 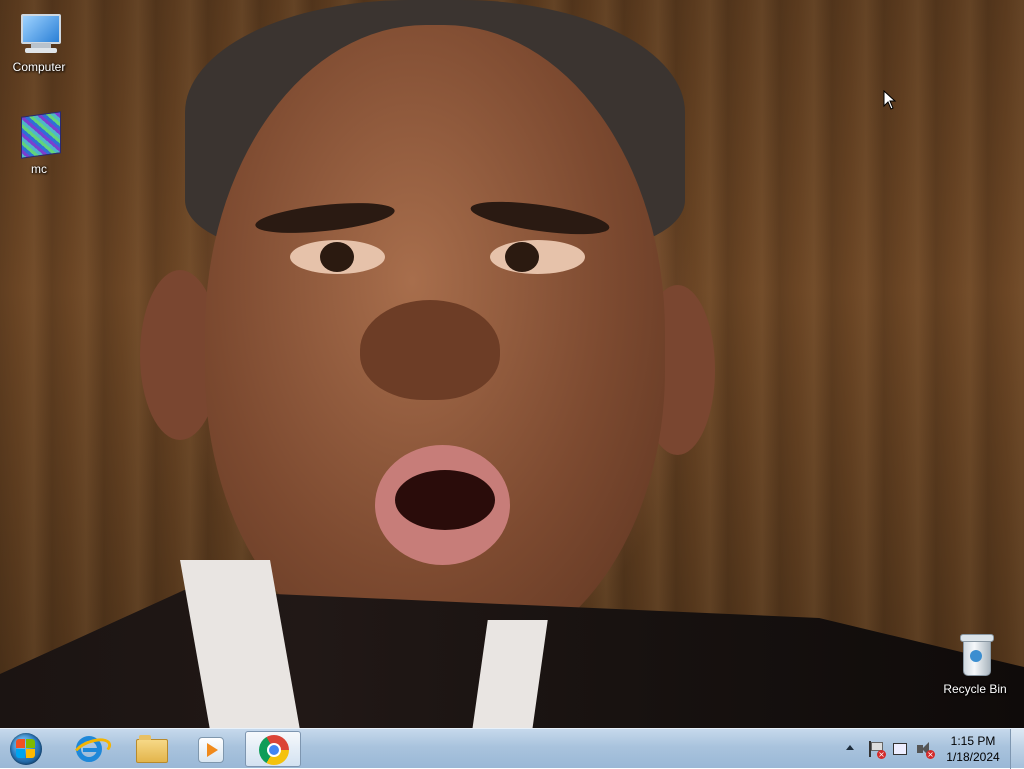 I want to click on desktop-icon-label: Computer, so click(x=39, y=67).